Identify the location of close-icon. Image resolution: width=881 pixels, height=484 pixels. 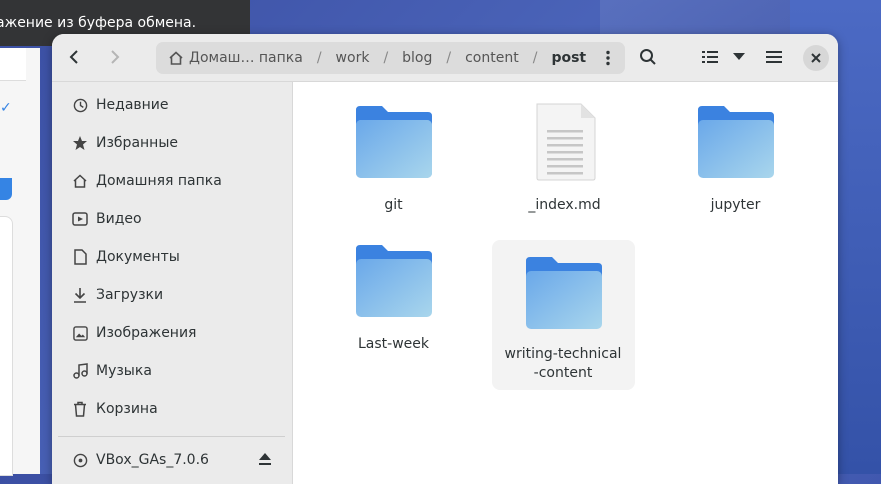
(816, 58).